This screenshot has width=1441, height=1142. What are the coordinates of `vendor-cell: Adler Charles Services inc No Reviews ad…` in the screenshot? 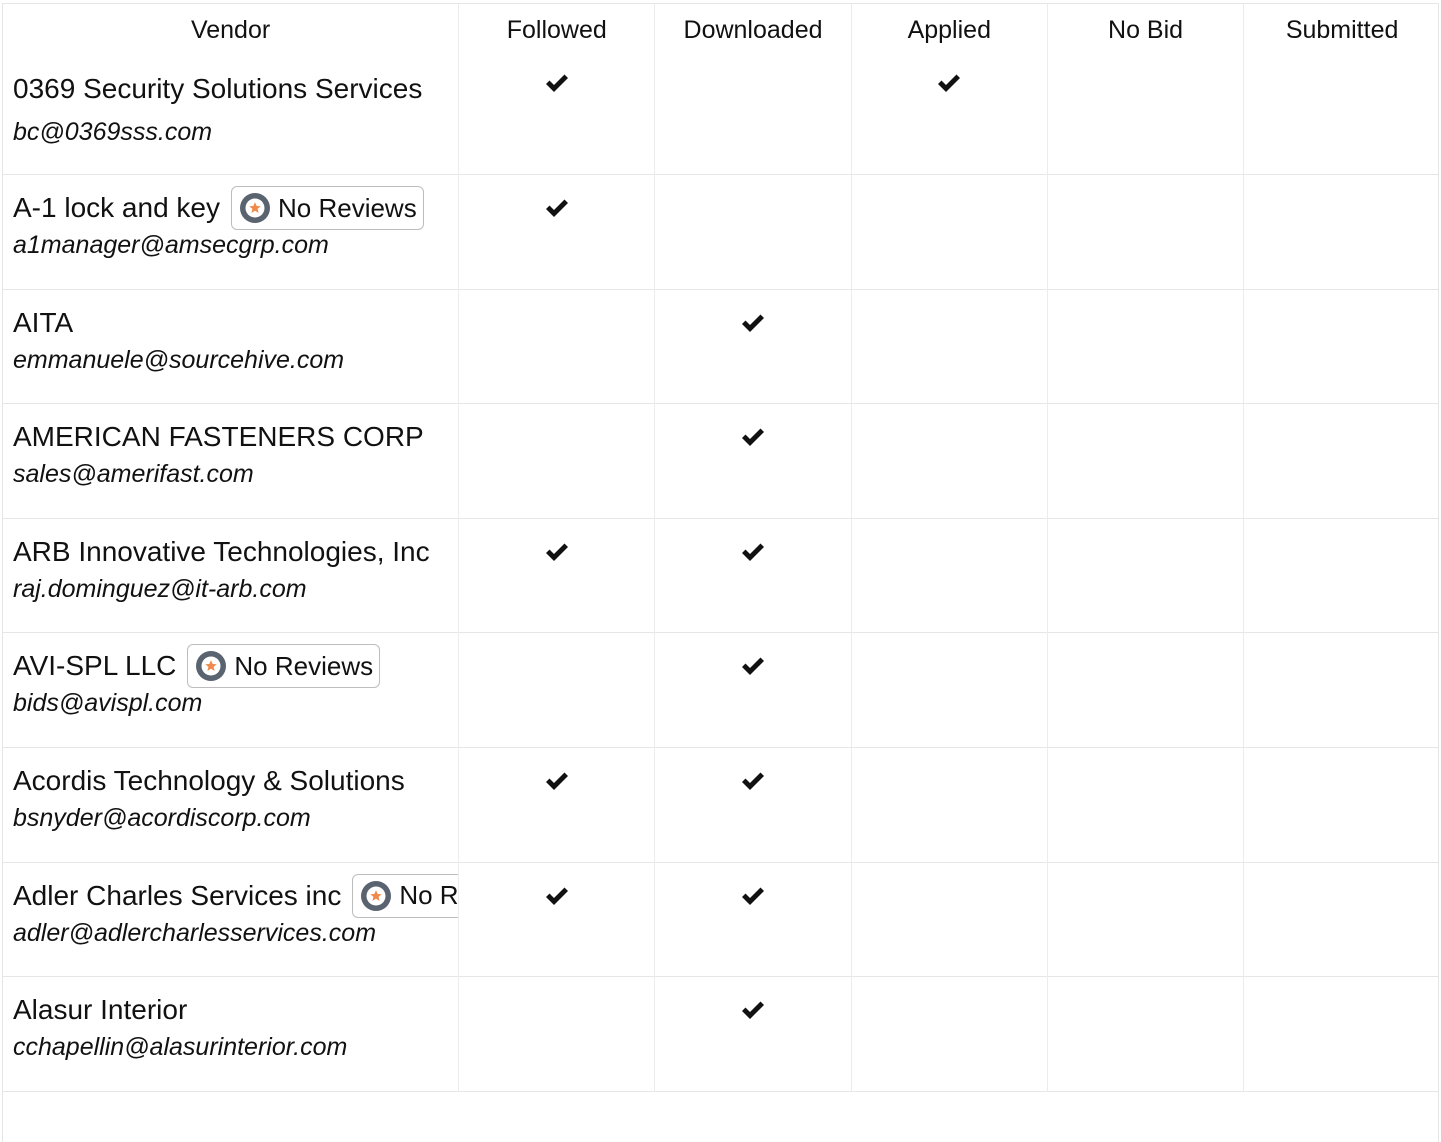 It's located at (231, 919).